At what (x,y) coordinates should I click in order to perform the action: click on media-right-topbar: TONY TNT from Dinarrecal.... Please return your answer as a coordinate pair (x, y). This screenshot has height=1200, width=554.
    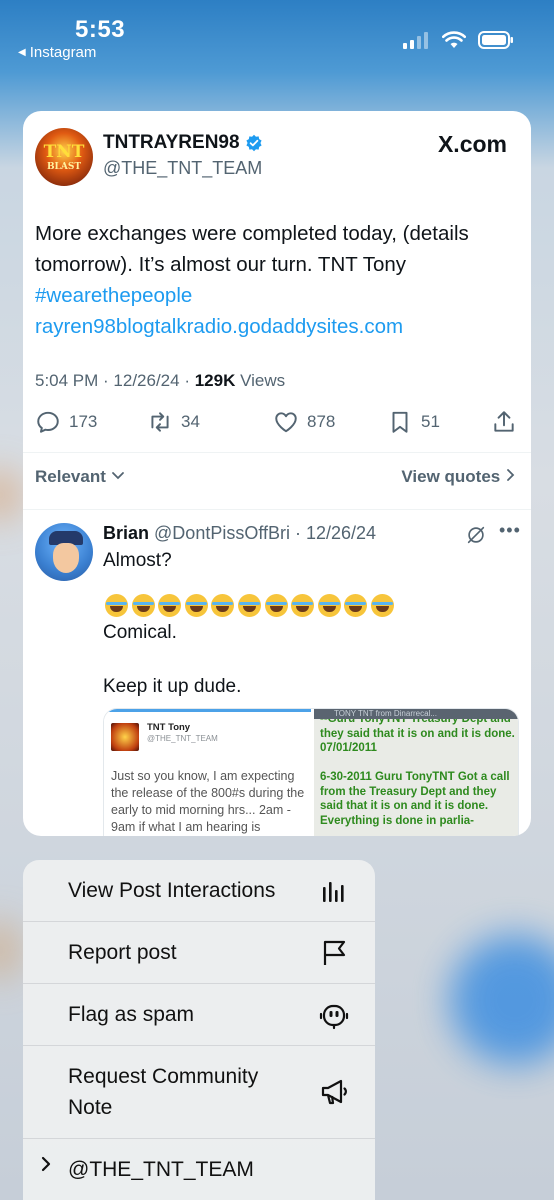
    Looking at the image, I should click on (416, 714).